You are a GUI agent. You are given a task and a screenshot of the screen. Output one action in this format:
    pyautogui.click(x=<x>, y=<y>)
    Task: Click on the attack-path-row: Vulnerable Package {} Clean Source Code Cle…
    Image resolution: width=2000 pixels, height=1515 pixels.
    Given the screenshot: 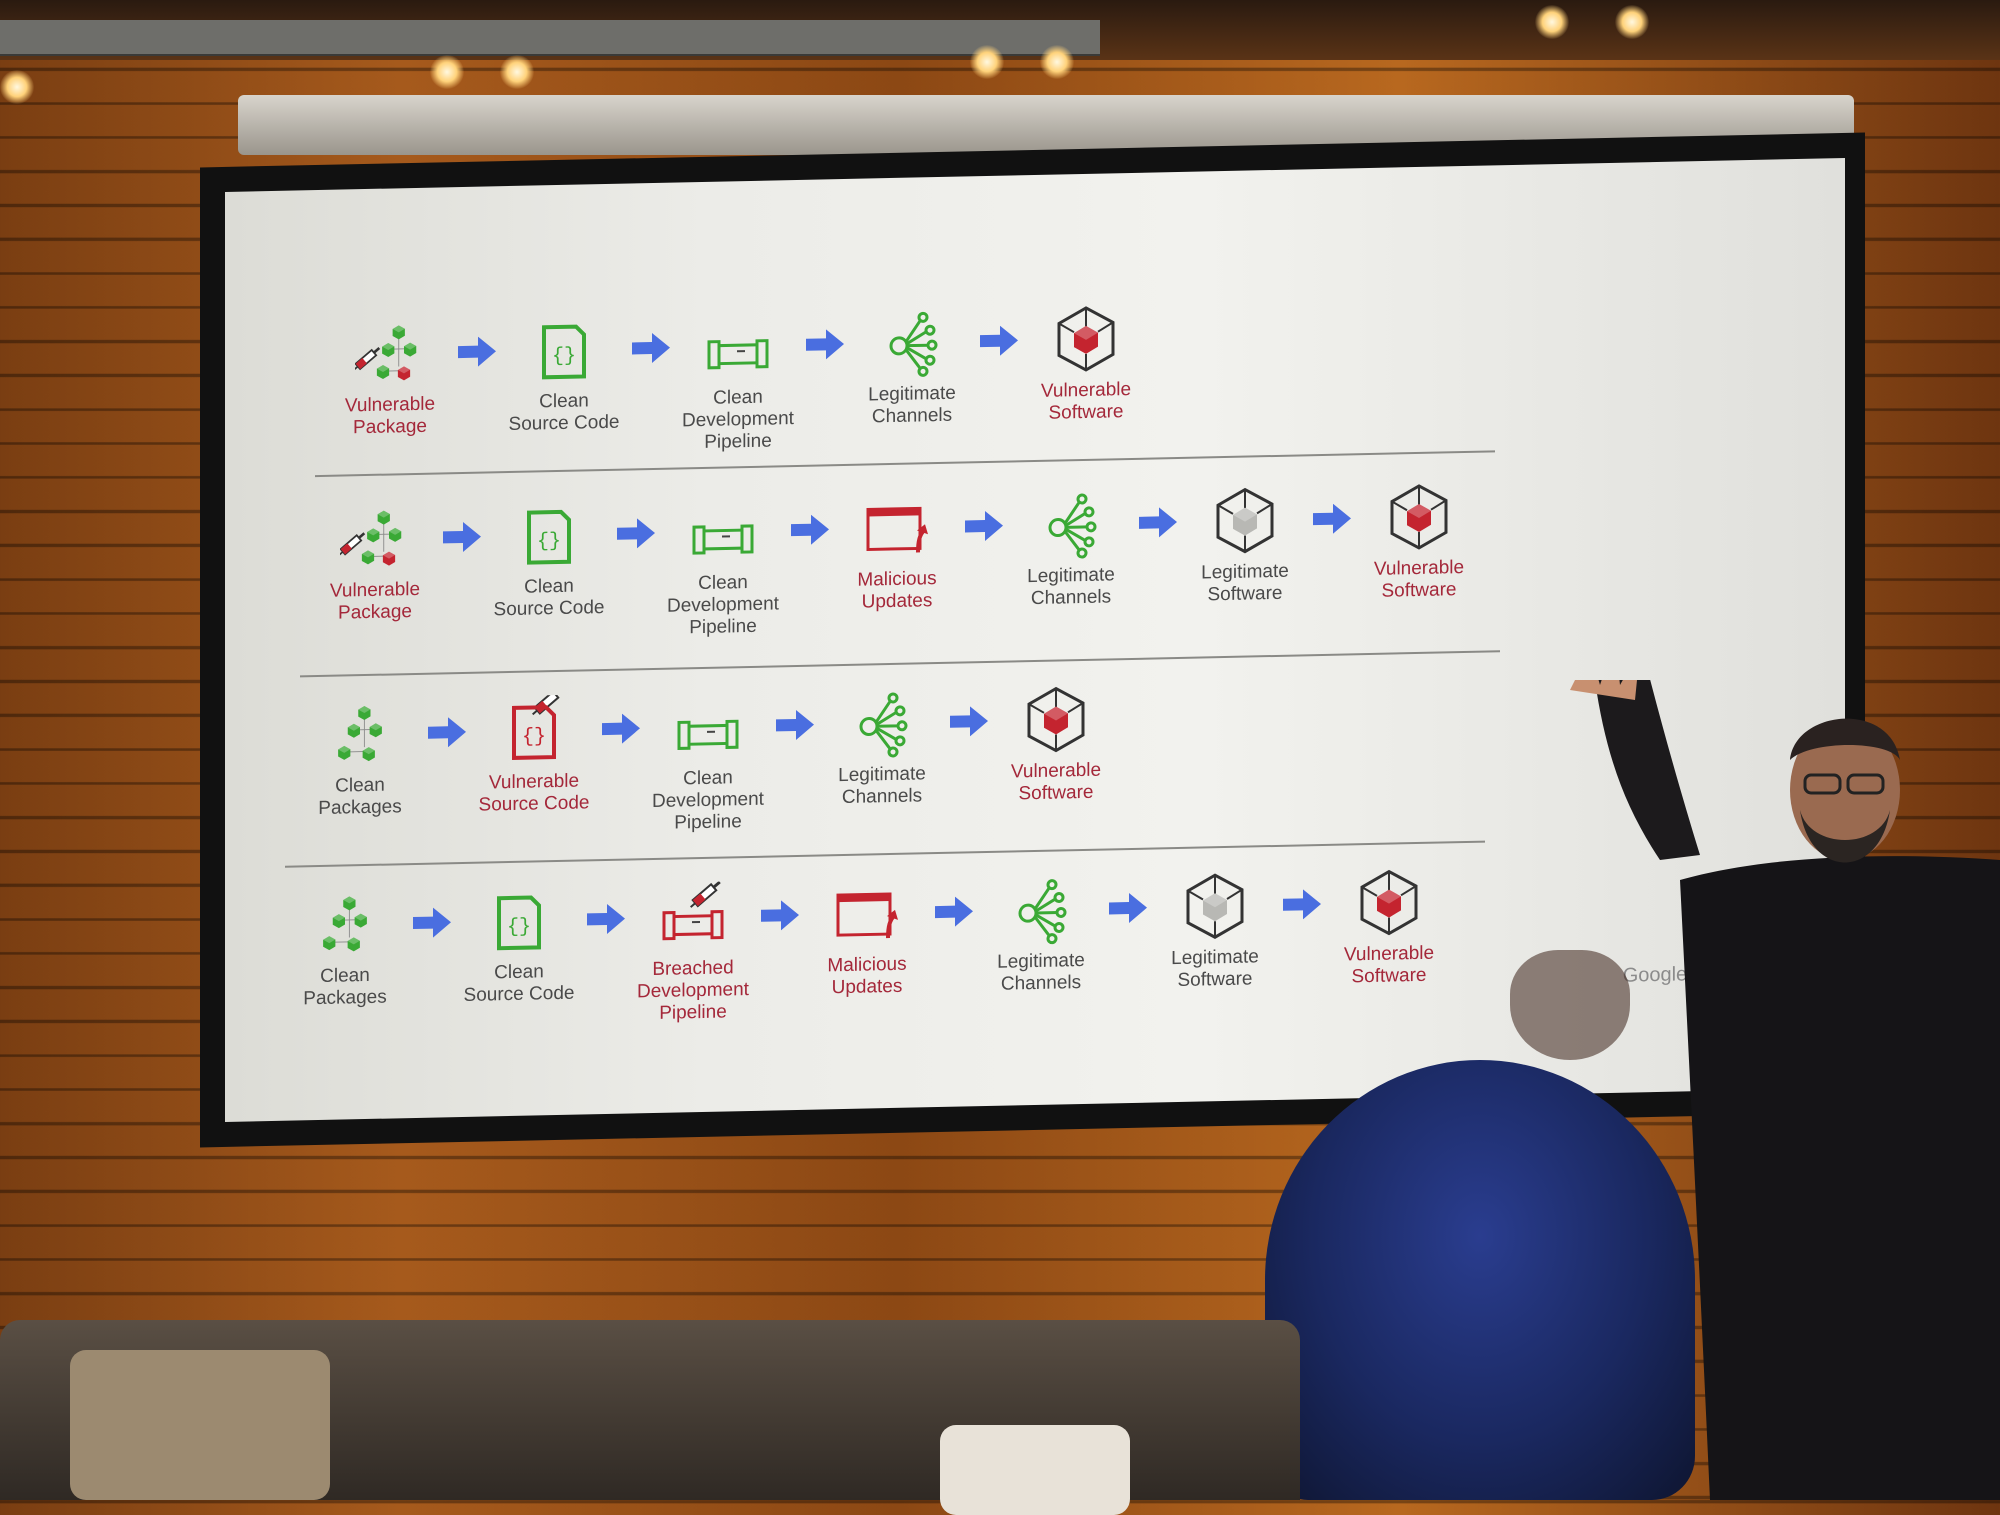 What is the action you would take?
    pyautogui.click(x=897, y=564)
    